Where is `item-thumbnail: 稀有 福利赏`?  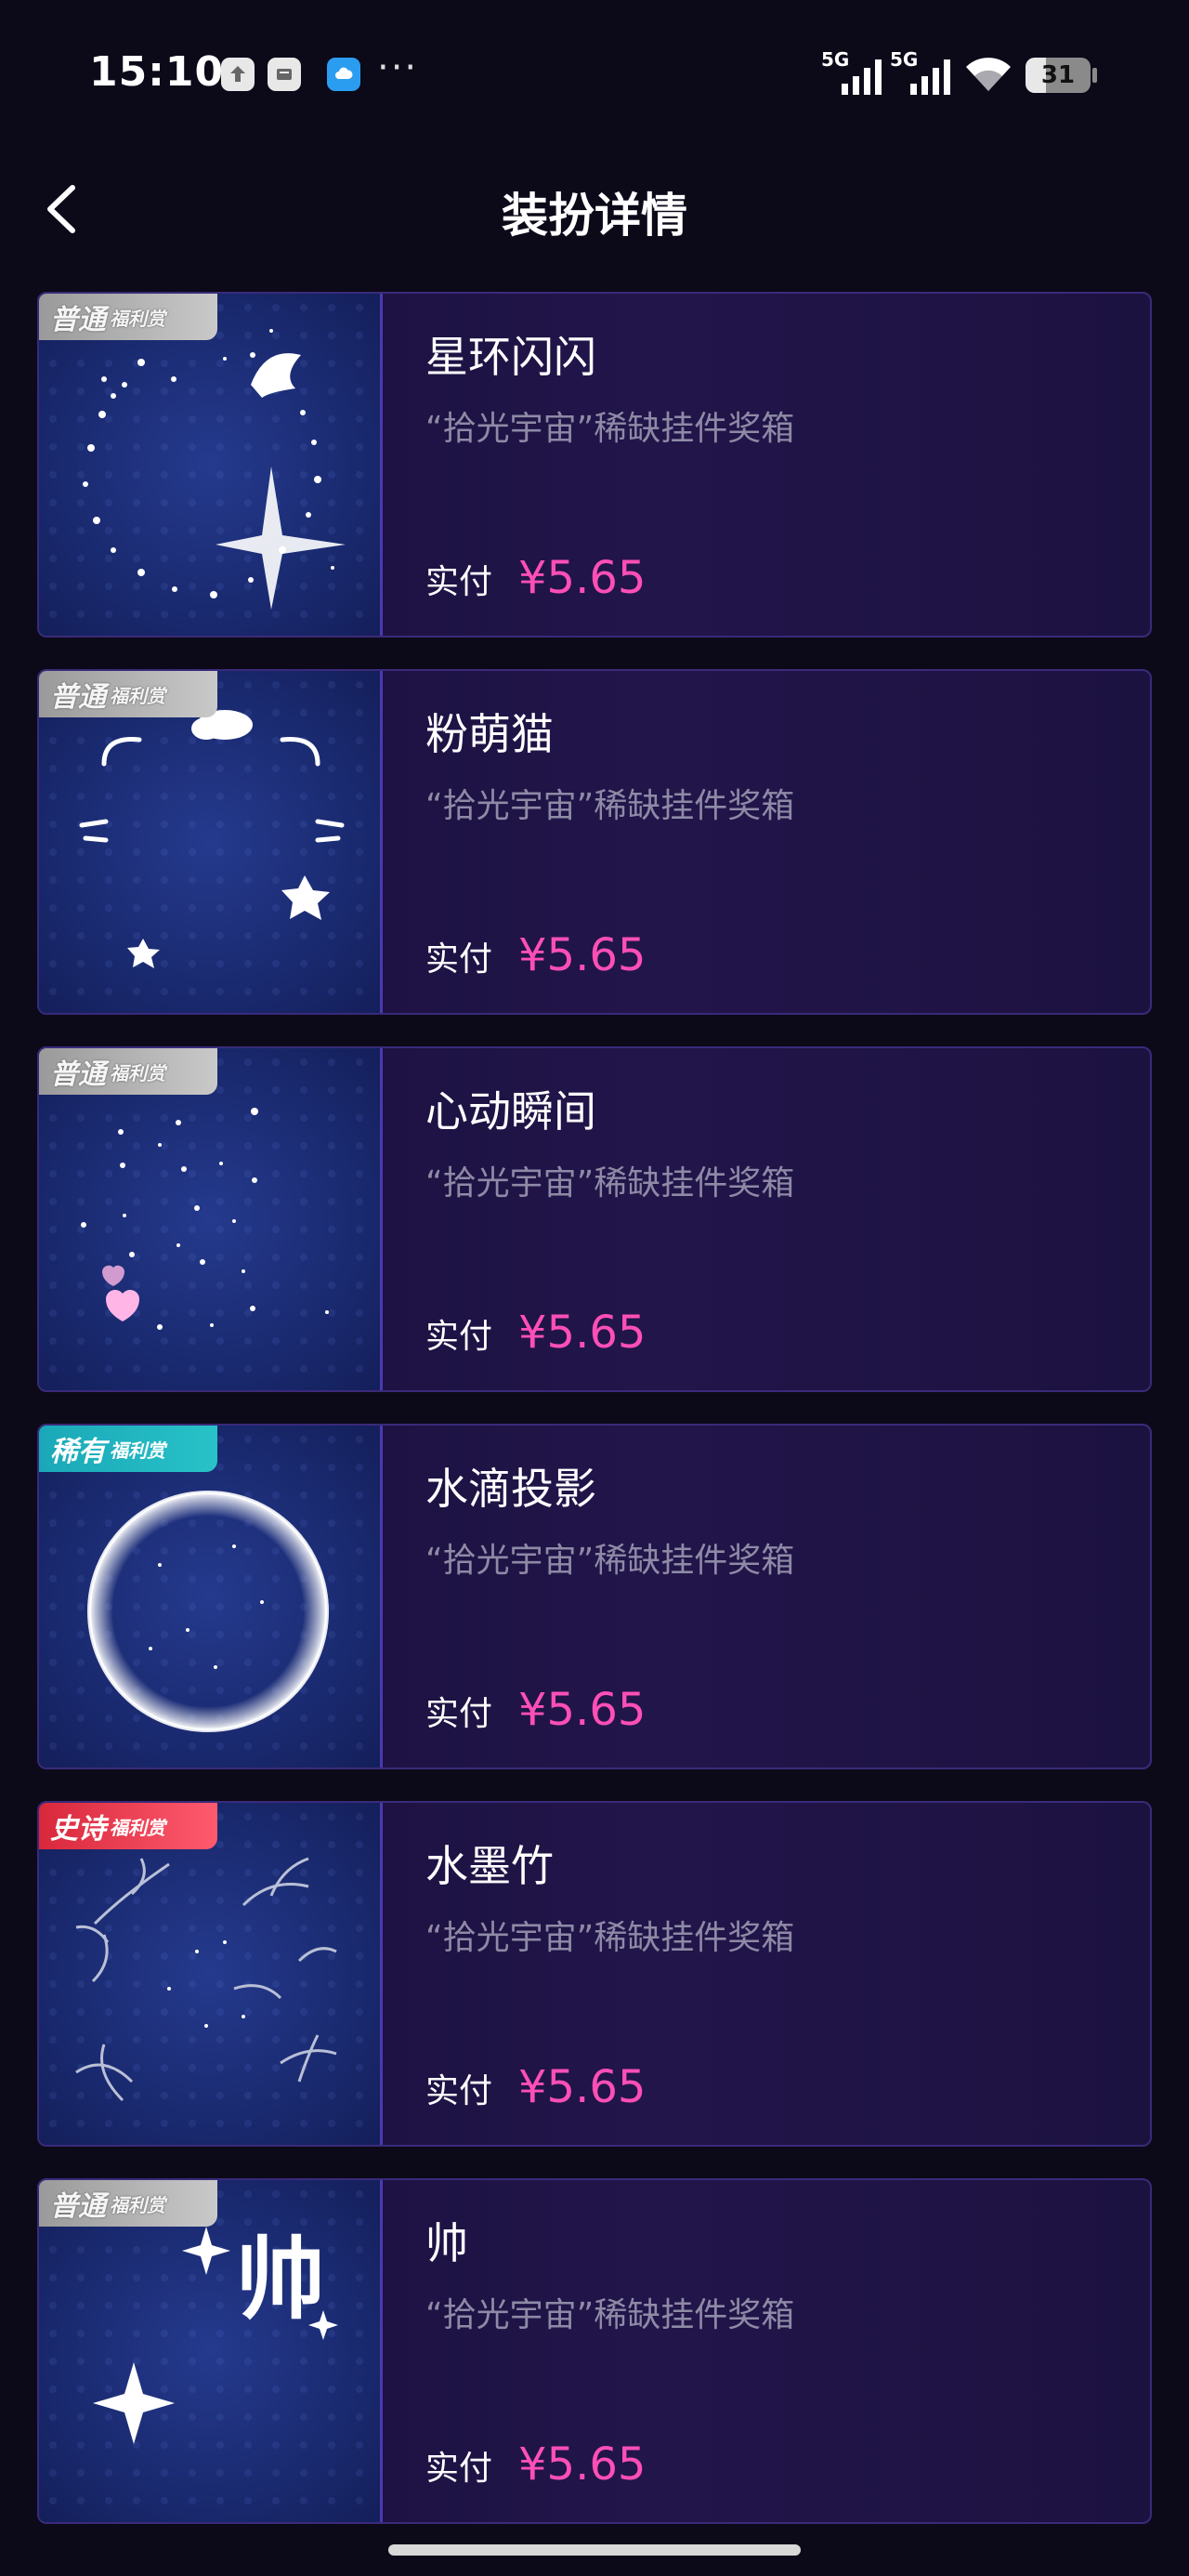 item-thumbnail: 稀有 福利赏 is located at coordinates (211, 1597).